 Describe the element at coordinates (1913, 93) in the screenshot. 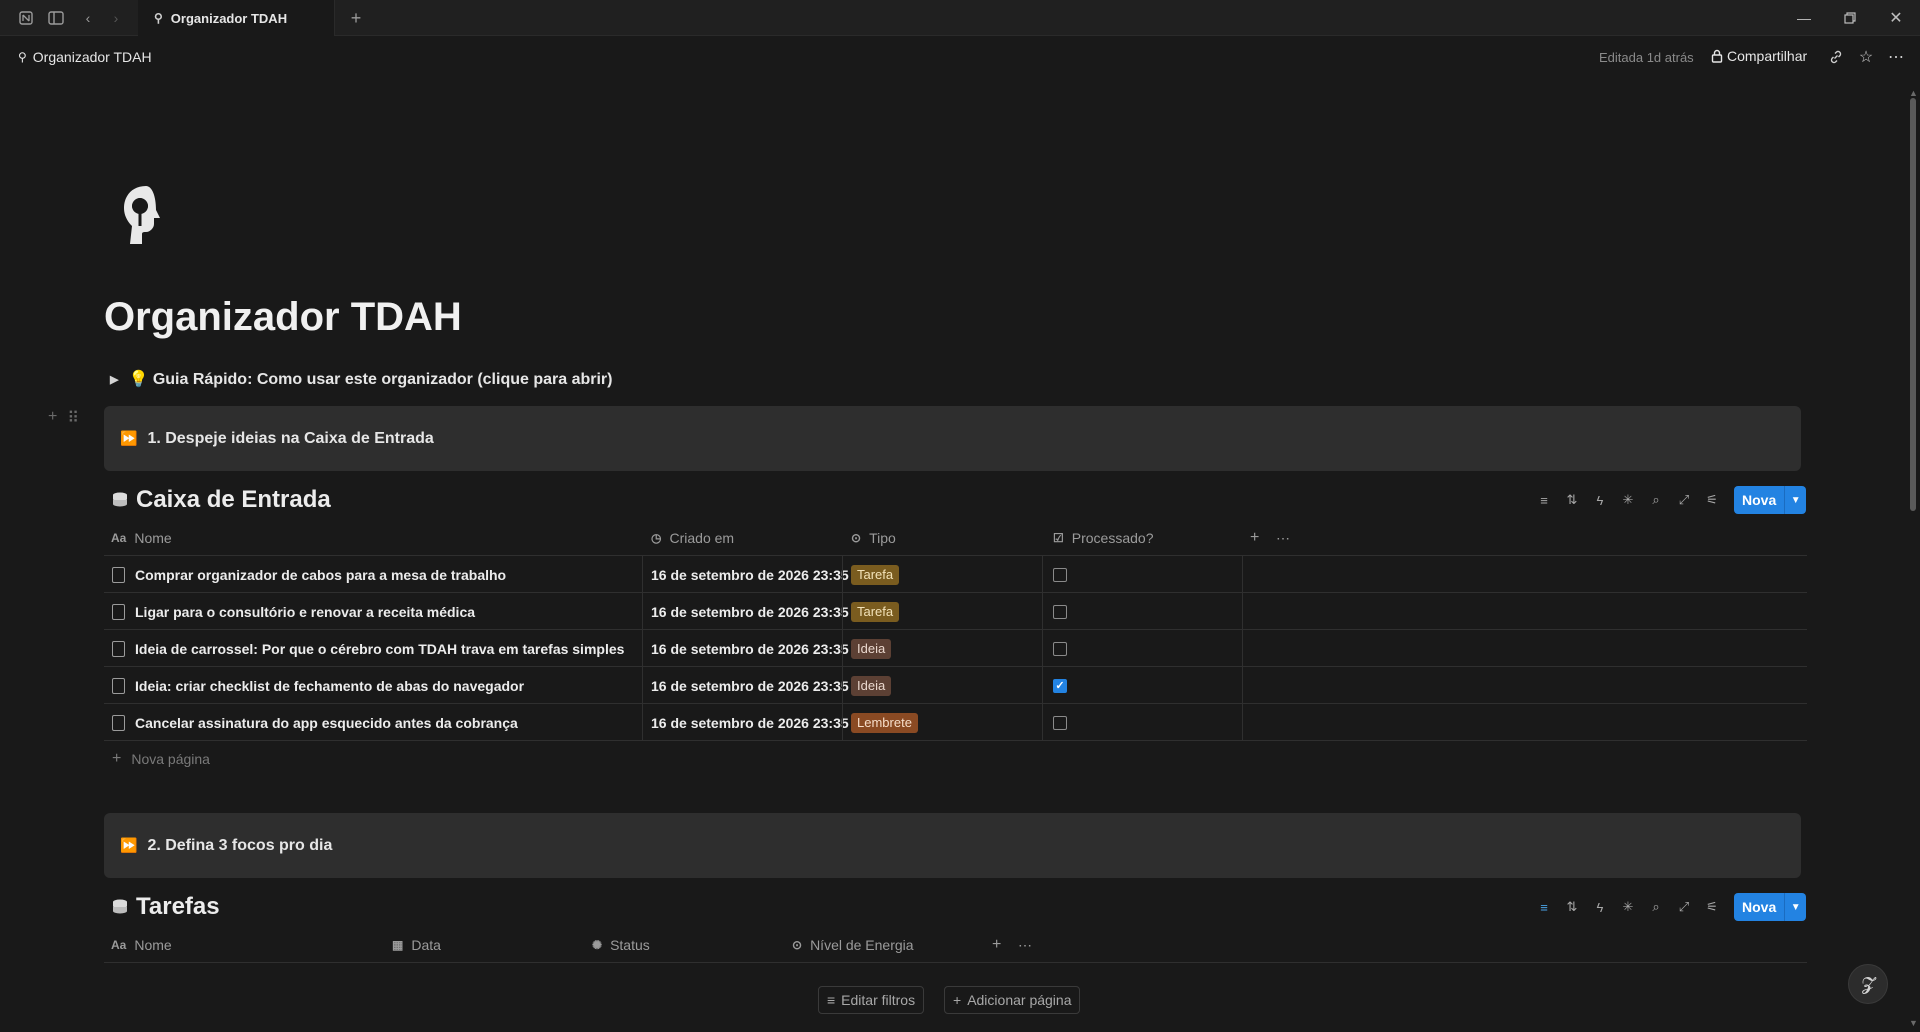

I see `scroll-up-icon: ▲` at that location.